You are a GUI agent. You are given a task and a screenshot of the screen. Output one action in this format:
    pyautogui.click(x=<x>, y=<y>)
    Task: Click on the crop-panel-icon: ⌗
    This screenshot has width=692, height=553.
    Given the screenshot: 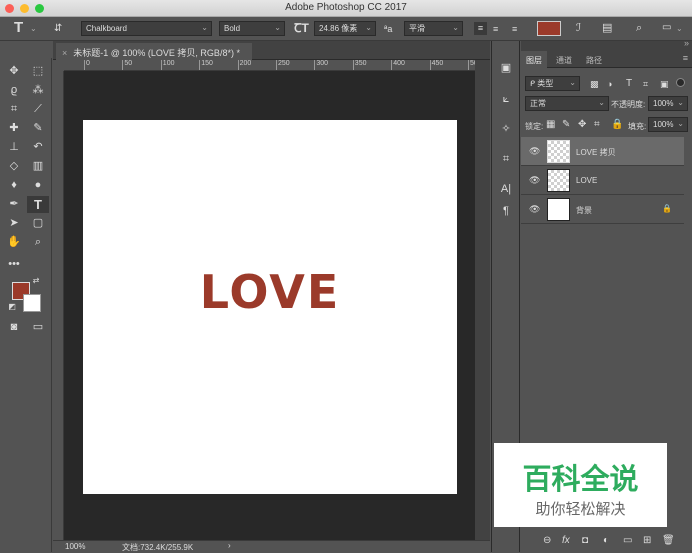 What is the action you would take?
    pyautogui.click(x=506, y=159)
    